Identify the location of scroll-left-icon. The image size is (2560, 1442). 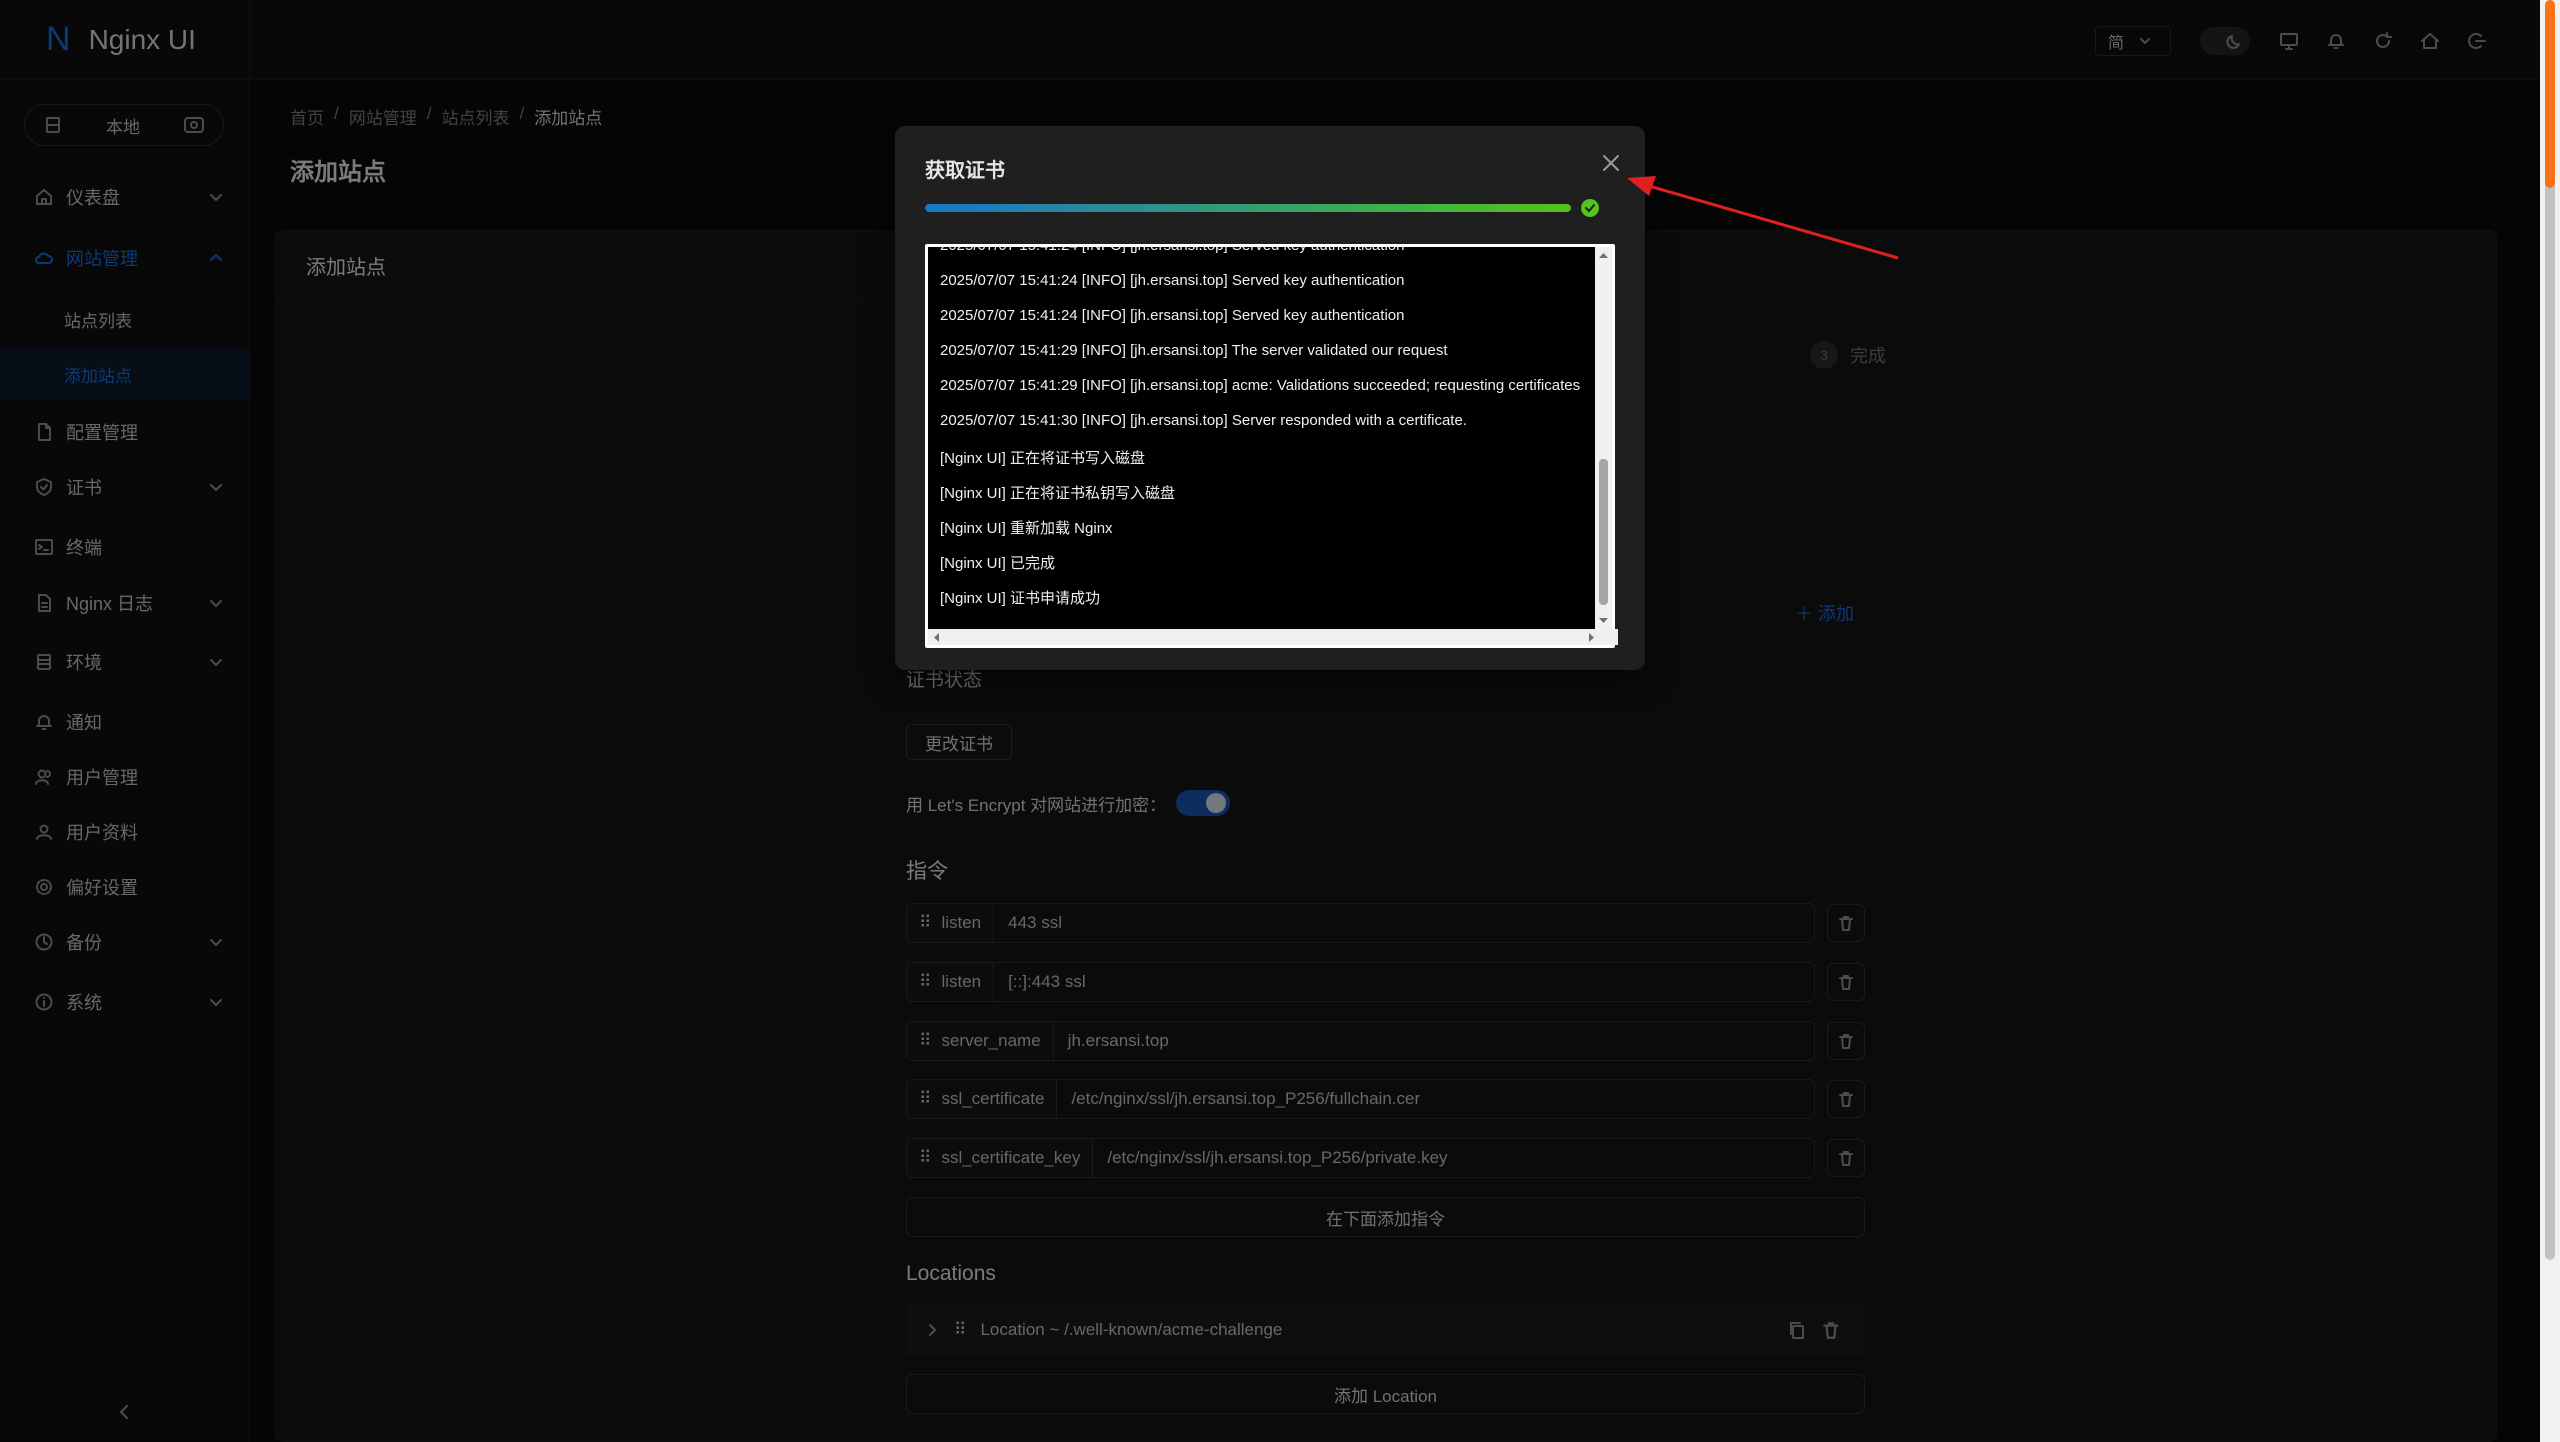
(936, 637).